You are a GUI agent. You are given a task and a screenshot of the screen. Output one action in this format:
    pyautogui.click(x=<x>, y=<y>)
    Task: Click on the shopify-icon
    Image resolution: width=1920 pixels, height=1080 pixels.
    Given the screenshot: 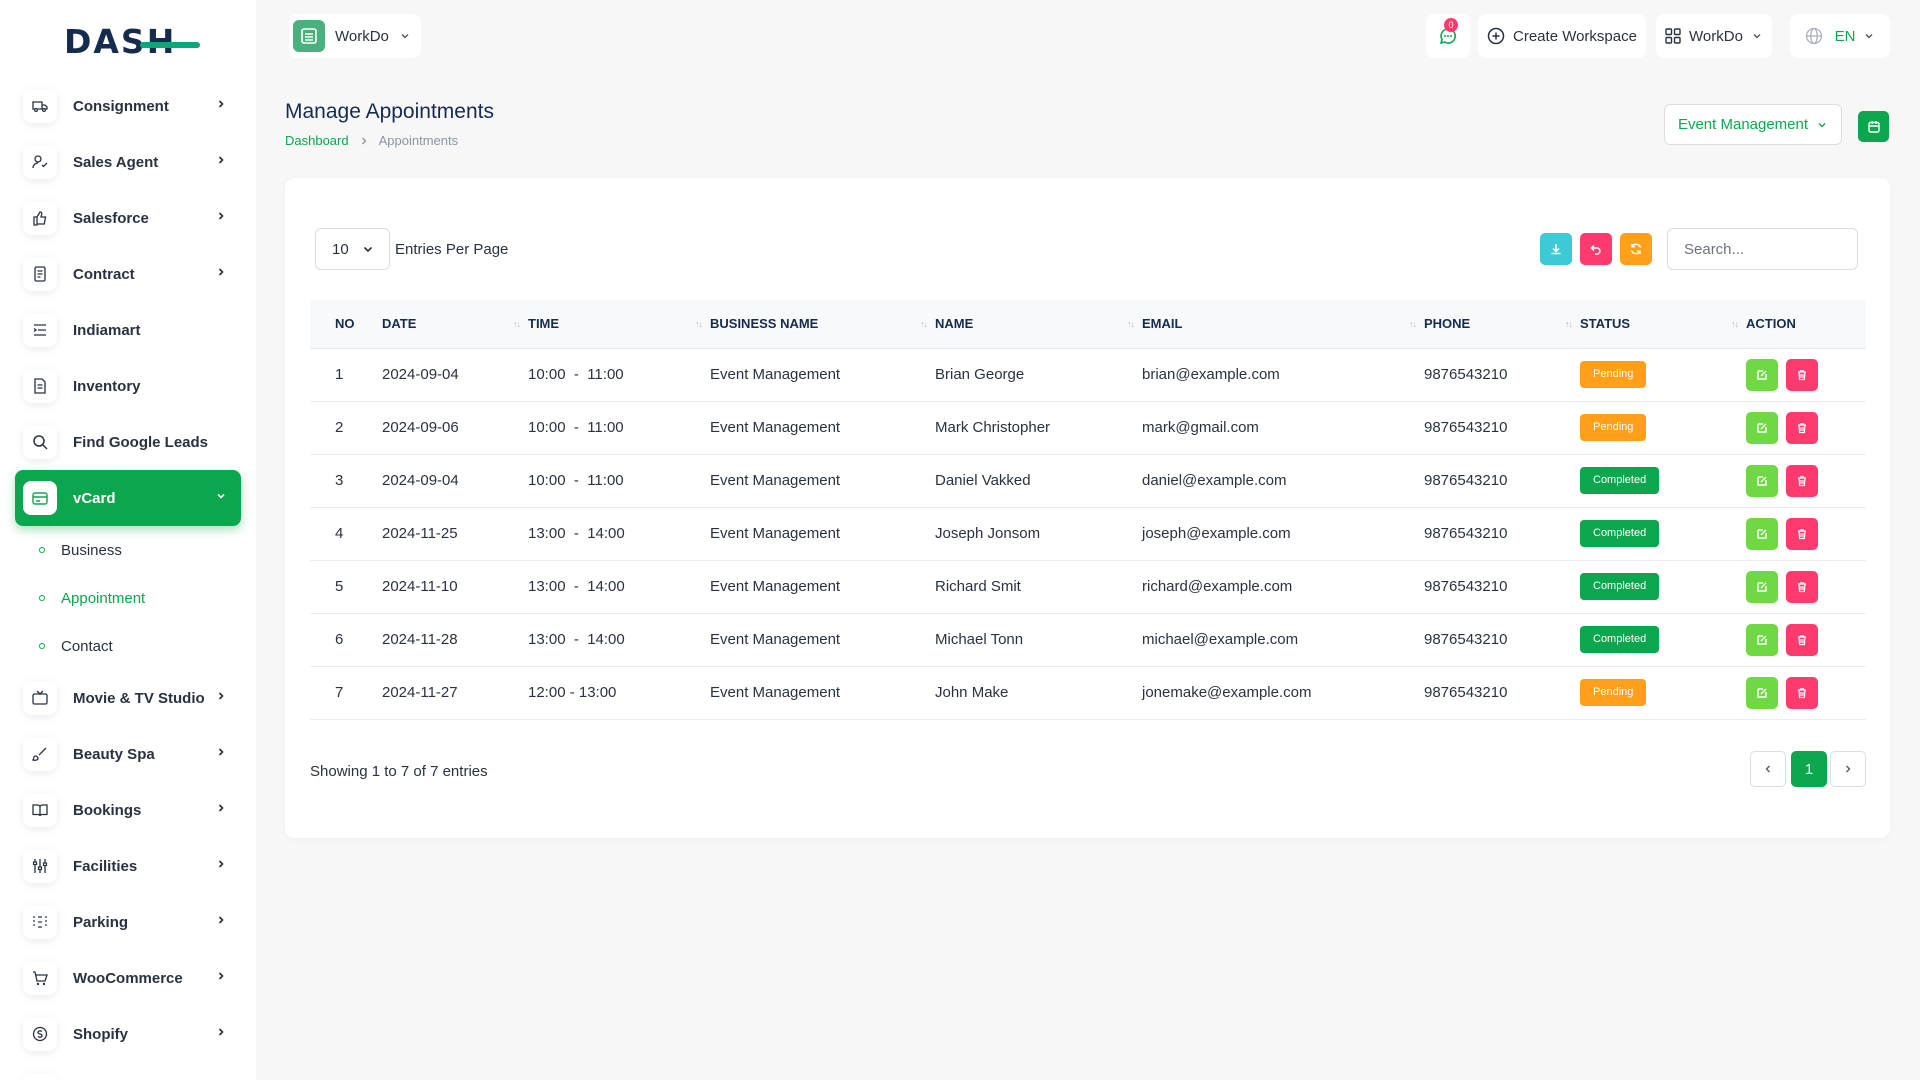 What is the action you would take?
    pyautogui.click(x=40, y=1034)
    